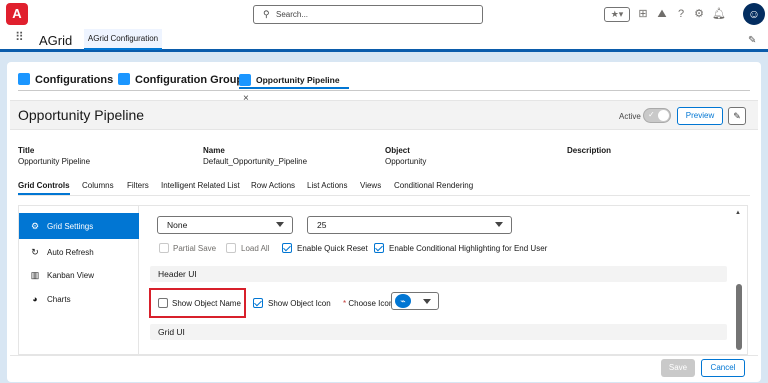  I want to click on show-object-name-checkbox, so click(163, 303).